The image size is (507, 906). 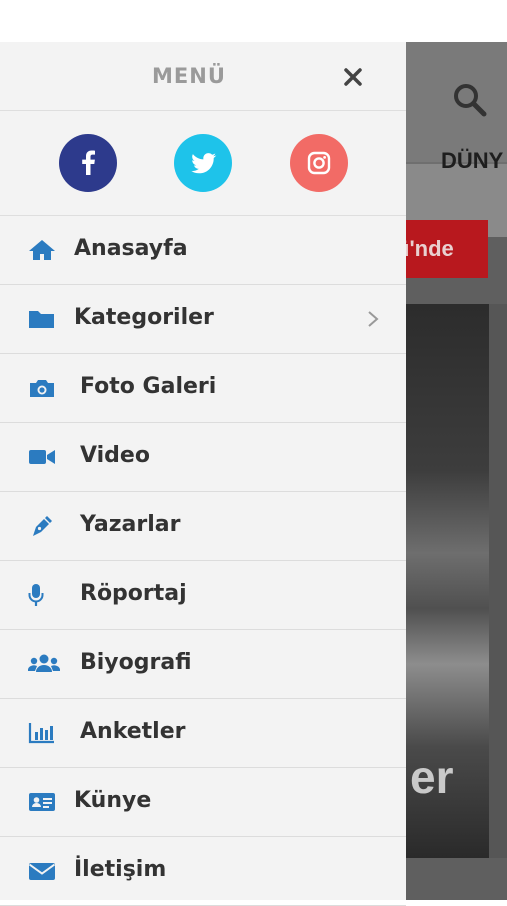 I want to click on twitter-icon, so click(x=204, y=163).